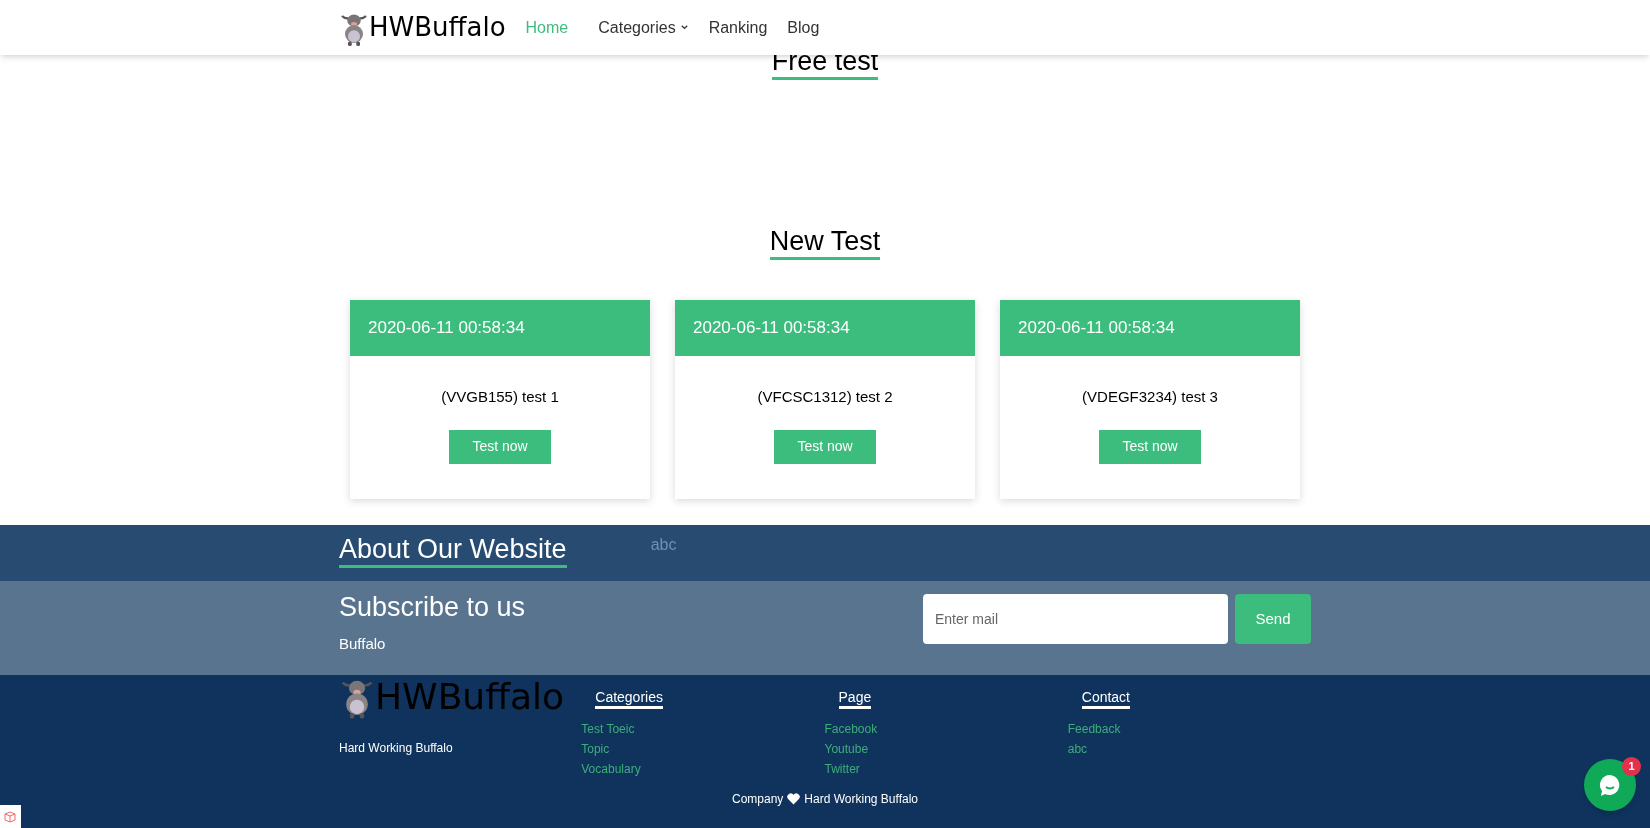  I want to click on about-title: About Our Website, so click(453, 550).